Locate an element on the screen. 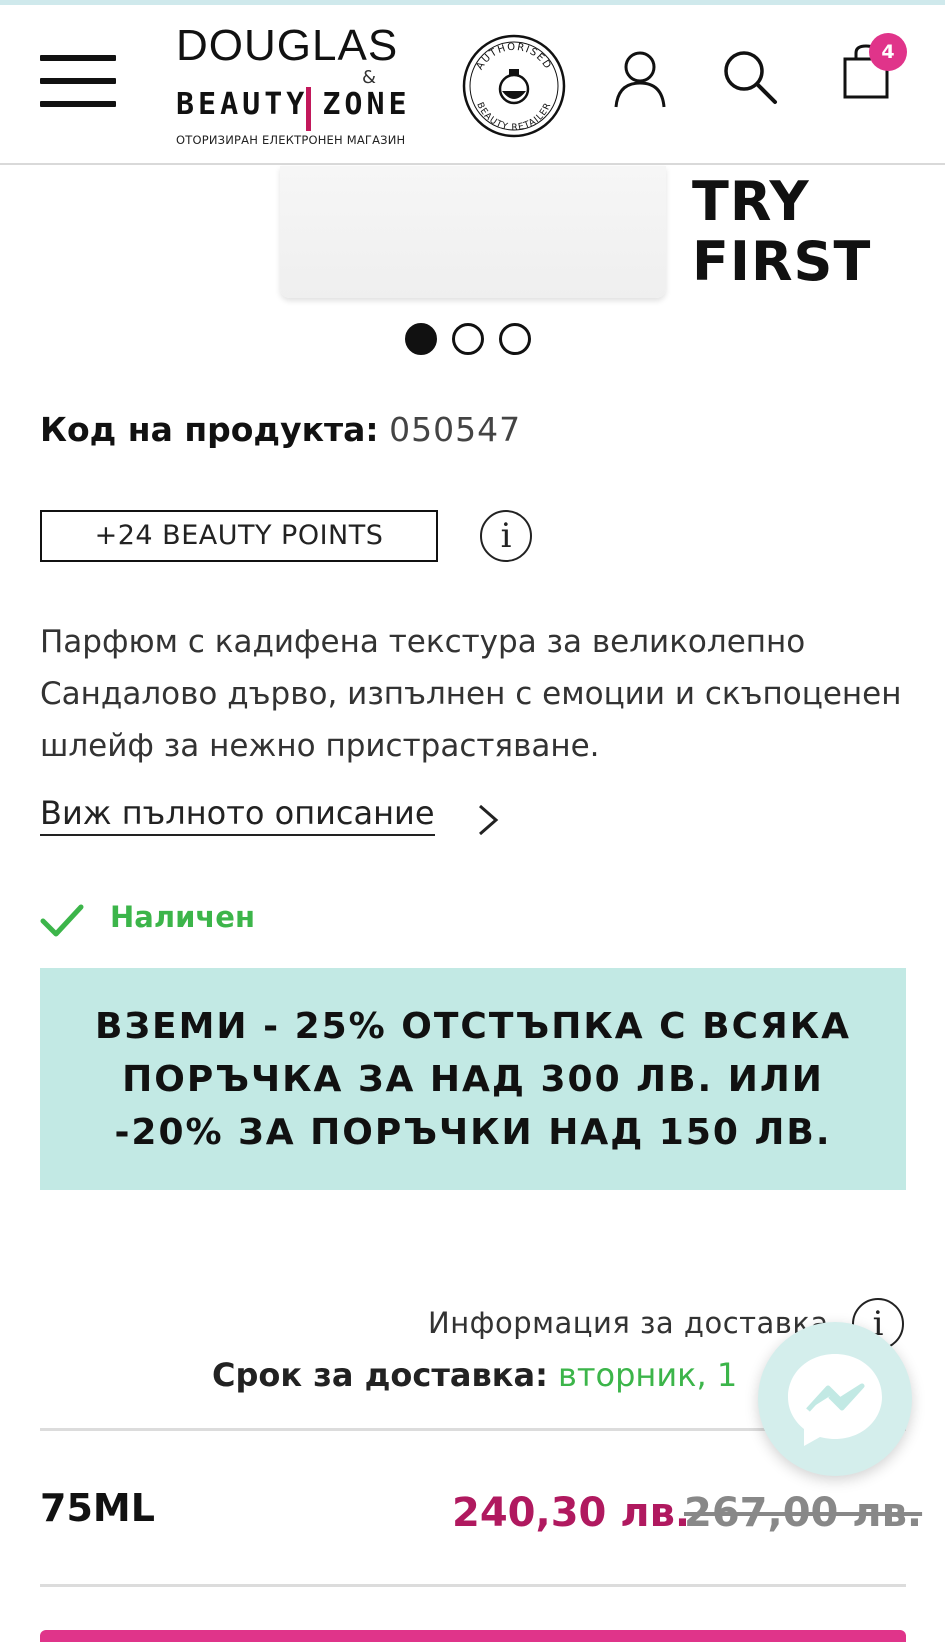 The height and width of the screenshot is (1642, 945). delivery-term: Срок за доставка: вторник, 1 is located at coordinates (474, 1375).